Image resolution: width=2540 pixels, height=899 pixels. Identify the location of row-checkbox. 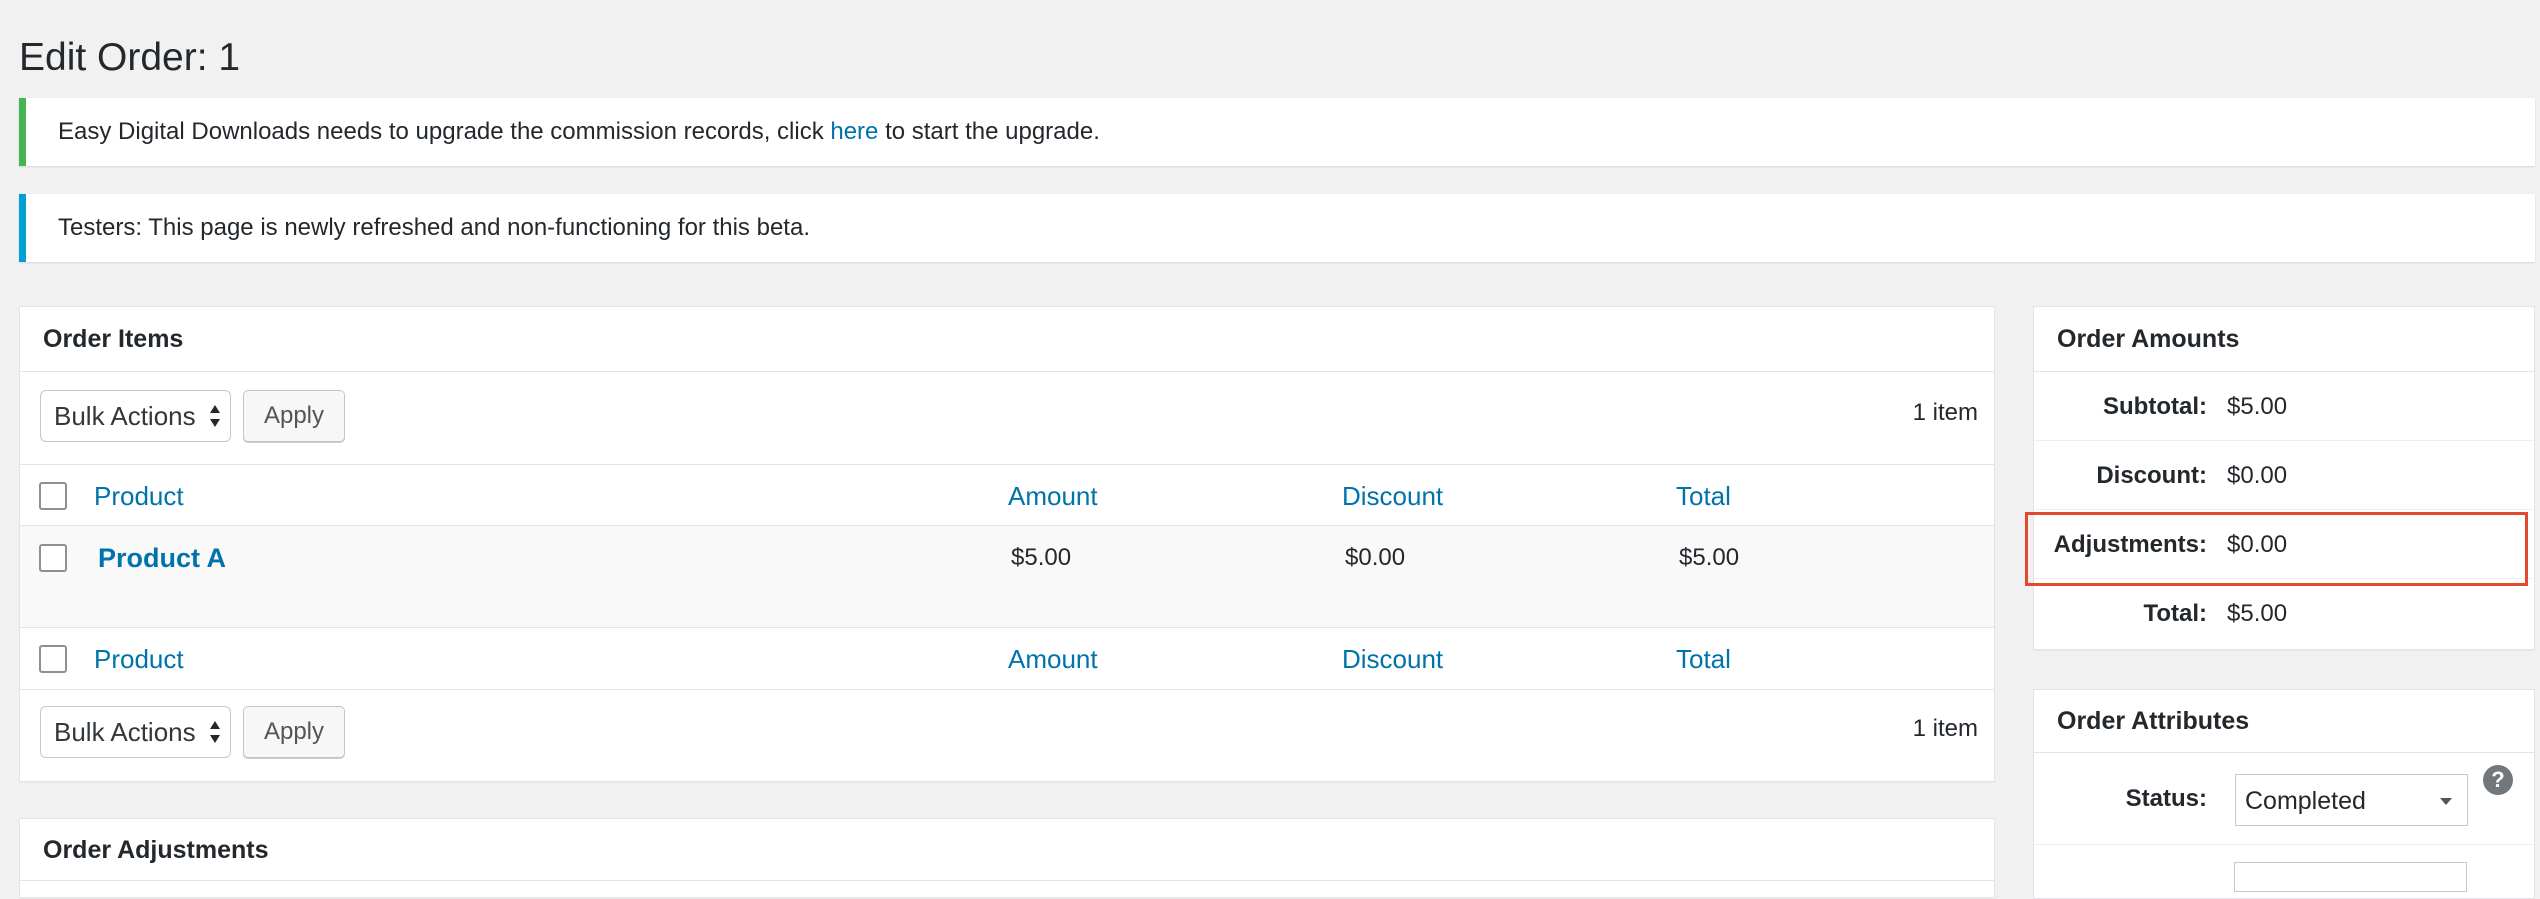
(53, 558).